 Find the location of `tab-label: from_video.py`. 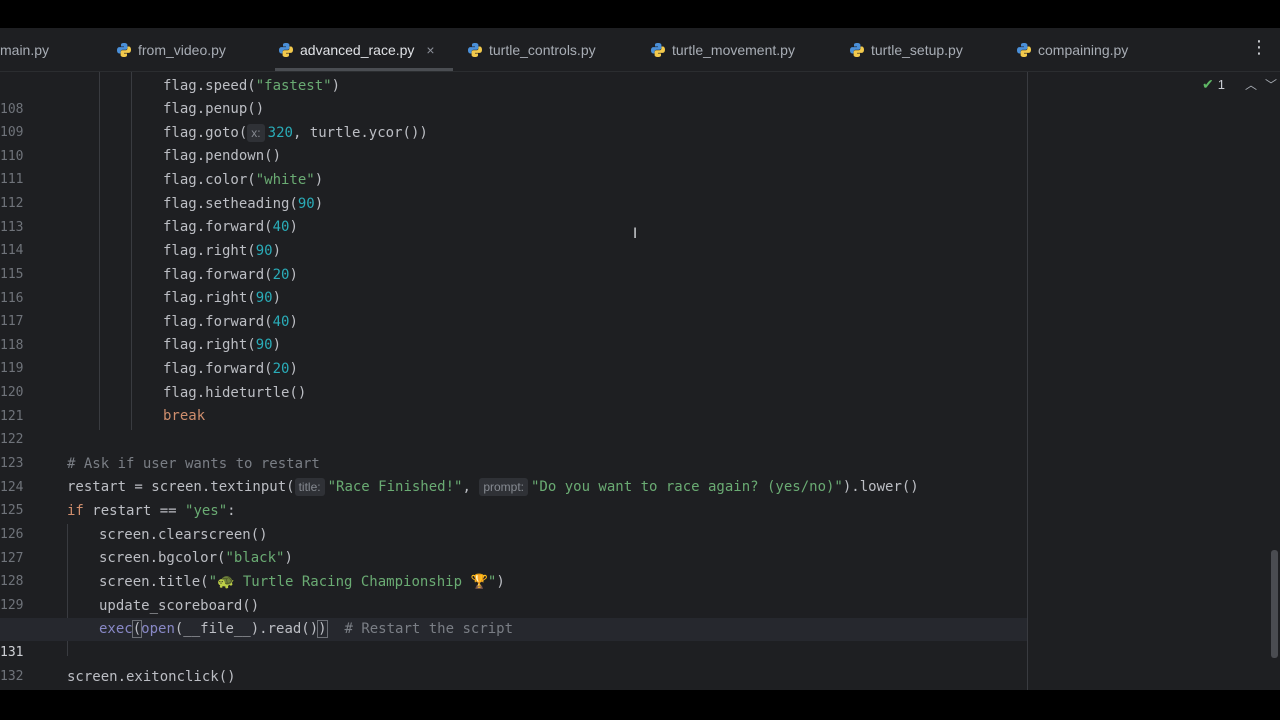

tab-label: from_video.py is located at coordinates (182, 49).